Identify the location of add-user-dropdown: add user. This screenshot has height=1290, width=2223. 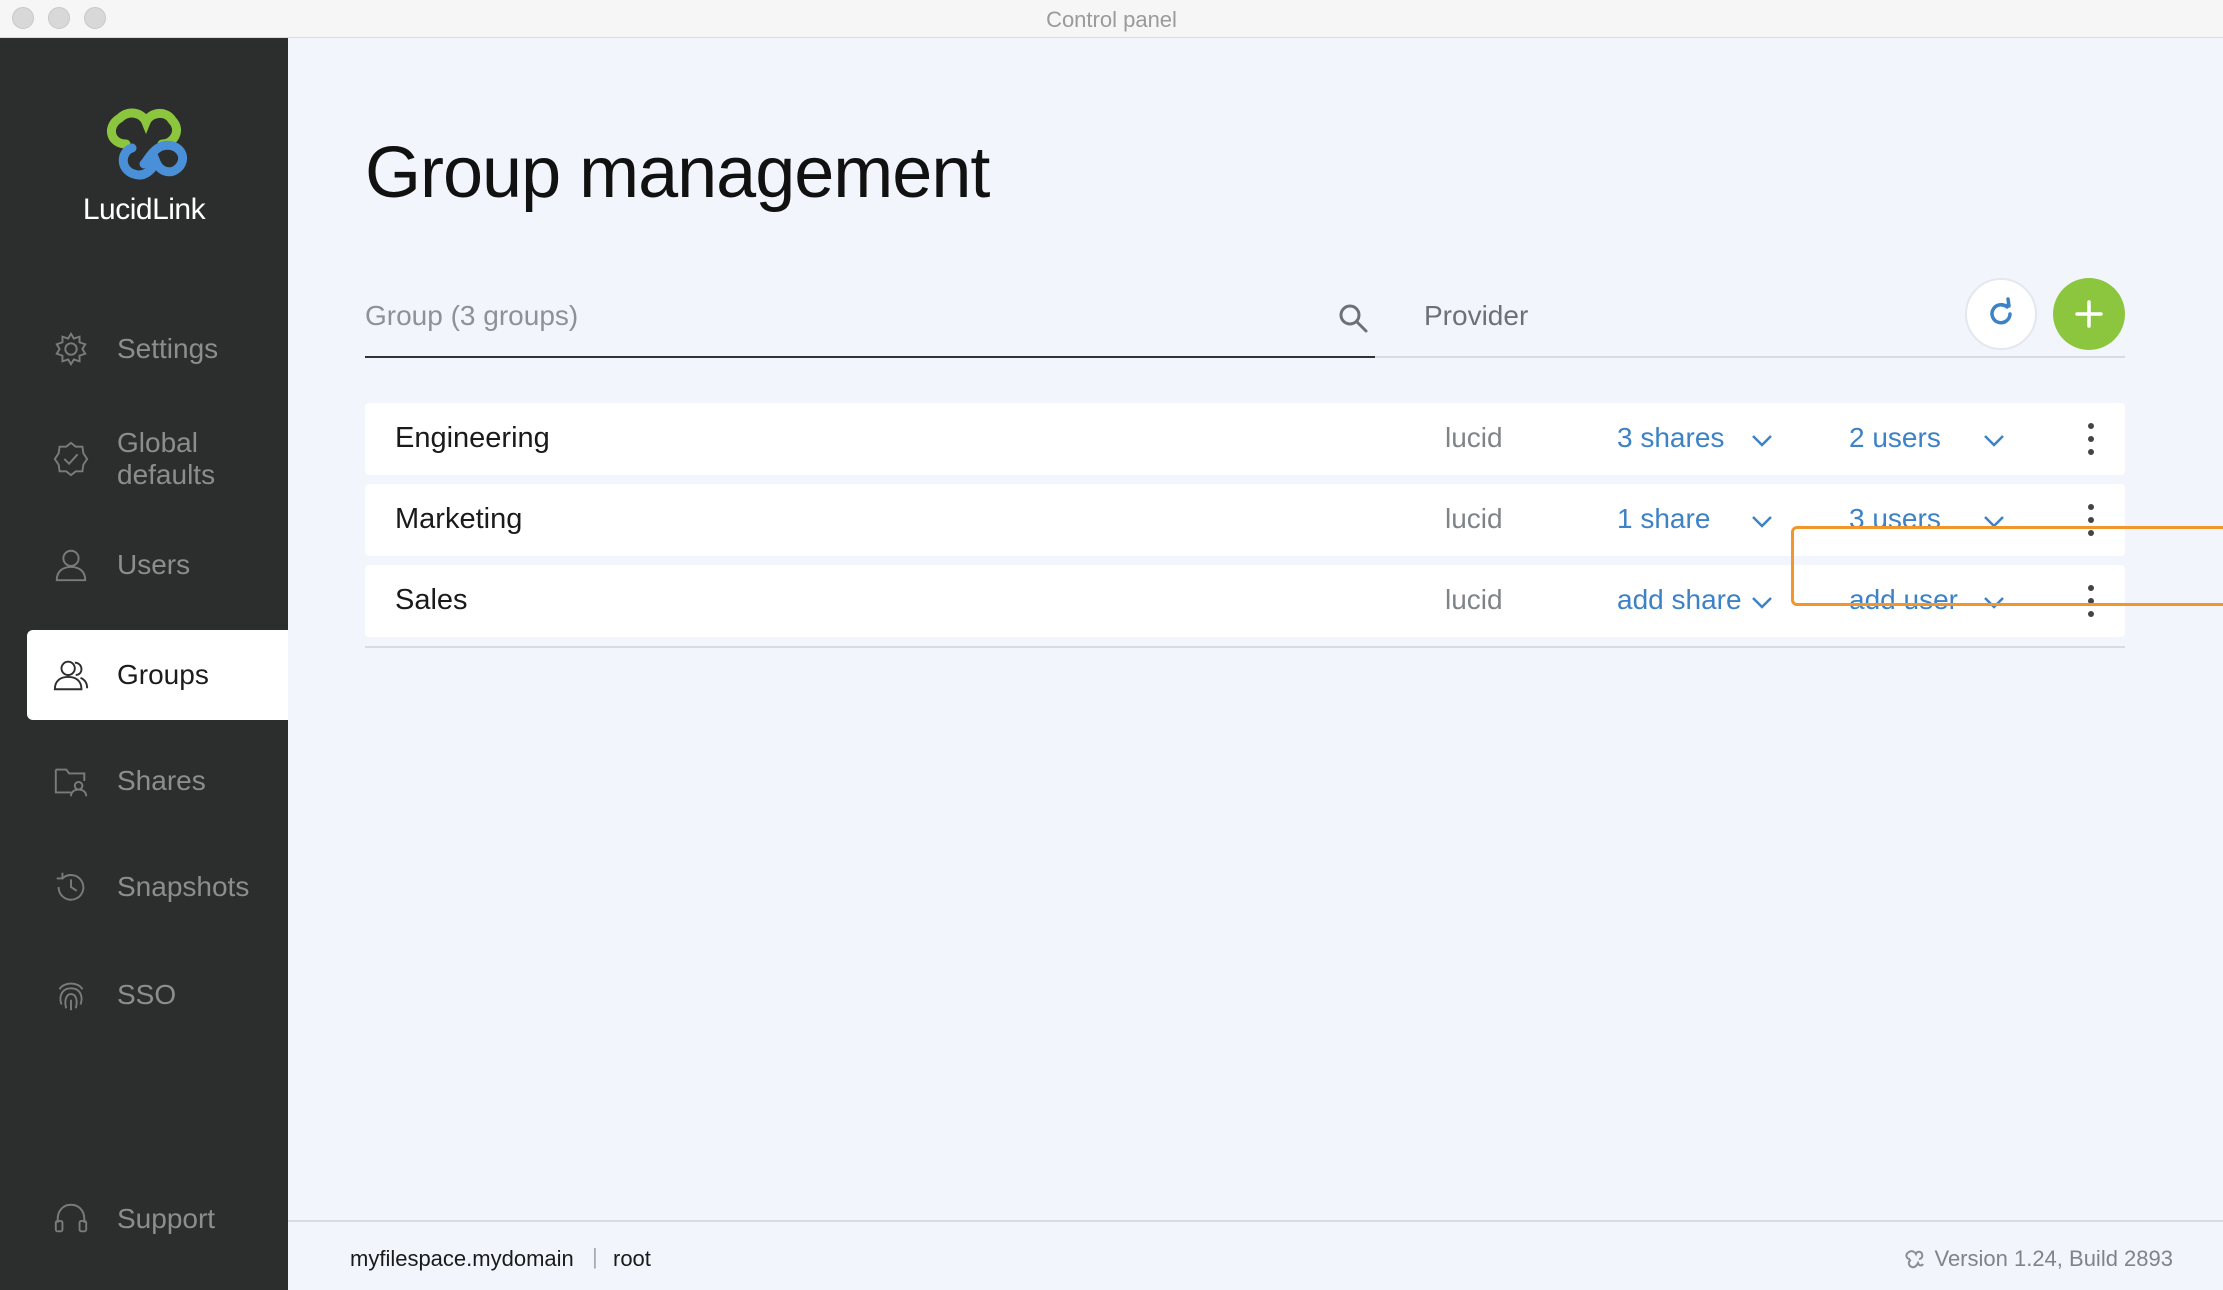
(1903, 600).